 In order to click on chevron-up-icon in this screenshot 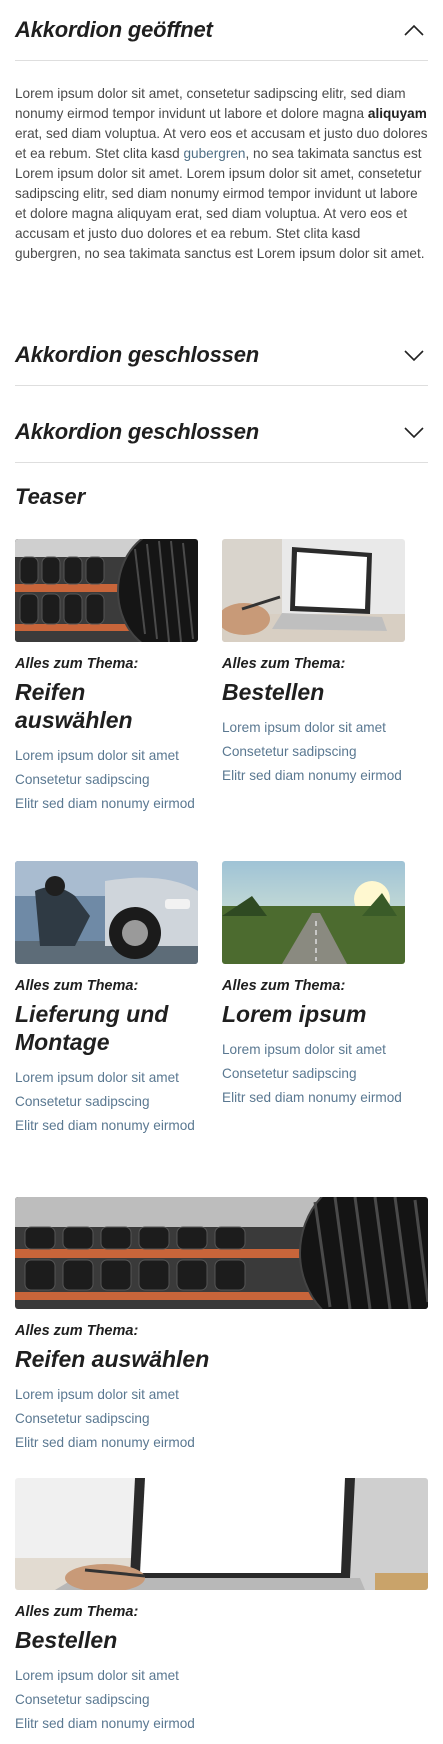, I will do `click(414, 30)`.